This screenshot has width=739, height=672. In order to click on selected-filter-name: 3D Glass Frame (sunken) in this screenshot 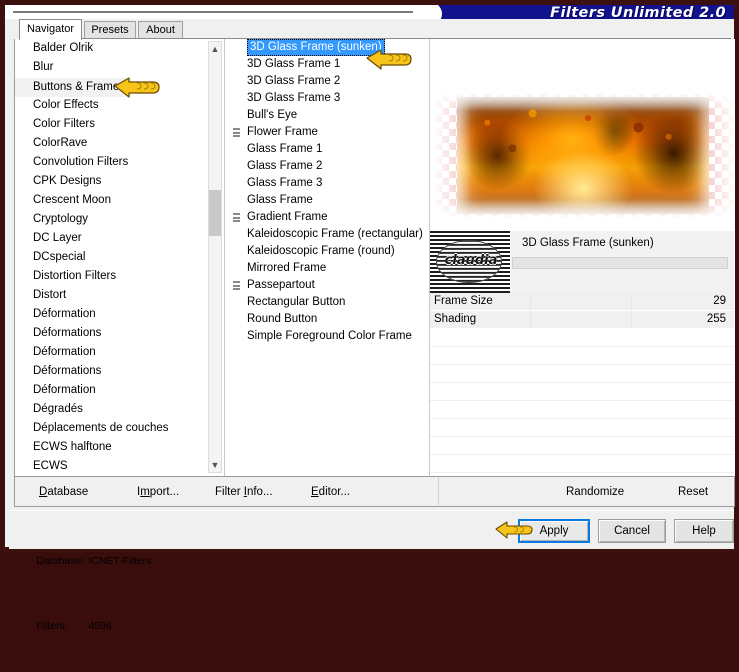, I will do `click(588, 243)`.